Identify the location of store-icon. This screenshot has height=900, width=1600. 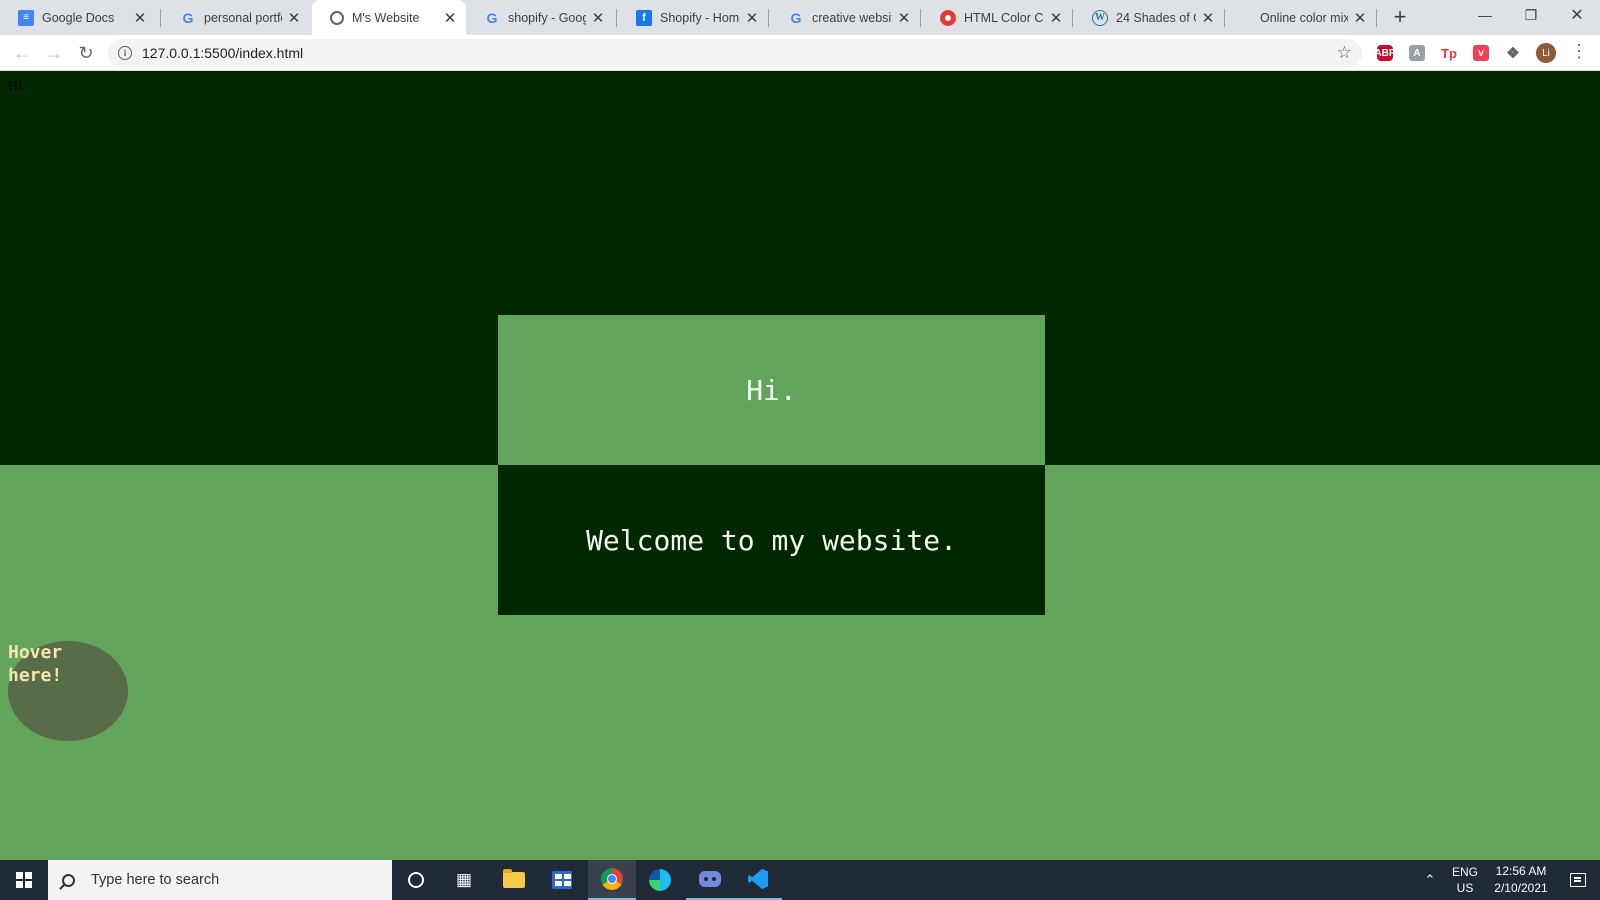
(562, 880).